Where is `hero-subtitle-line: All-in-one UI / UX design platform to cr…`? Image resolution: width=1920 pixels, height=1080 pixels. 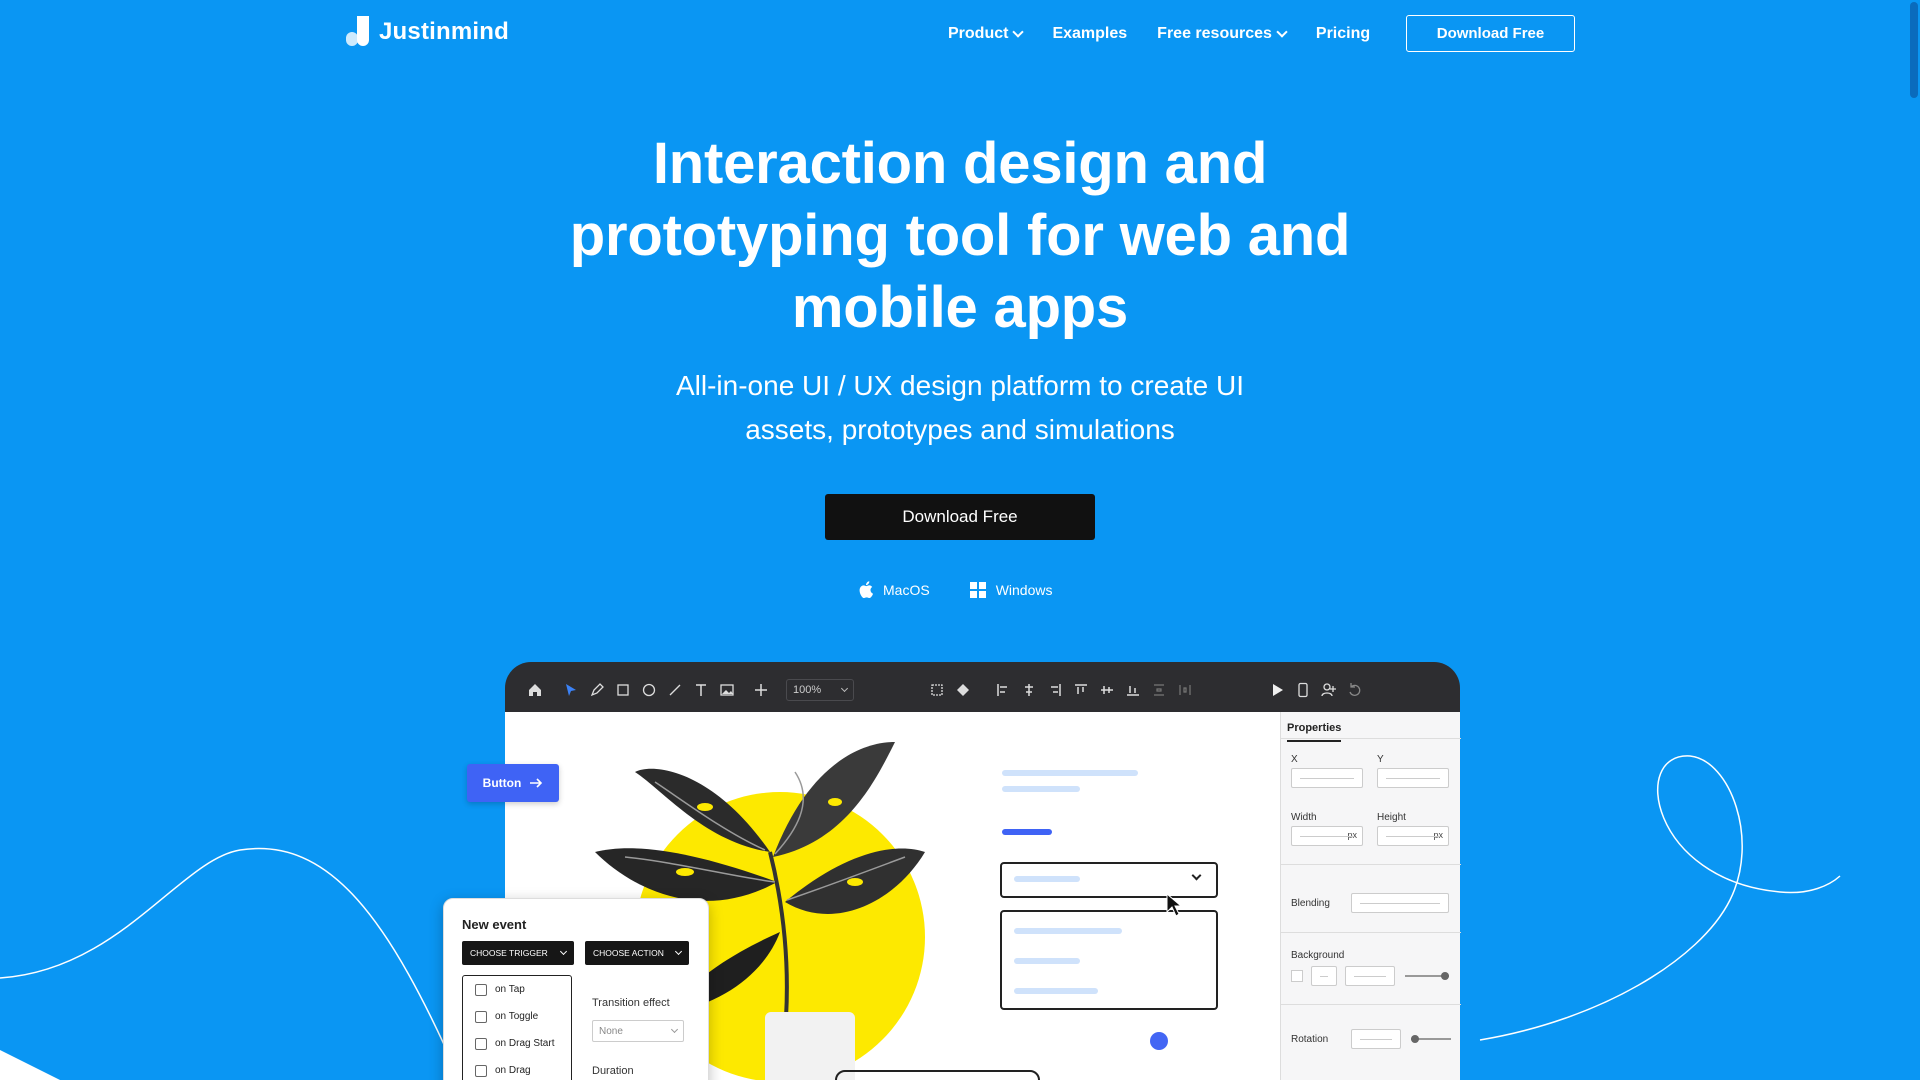 hero-subtitle-line: All-in-one UI / UX design platform to cr… is located at coordinates (959, 385).